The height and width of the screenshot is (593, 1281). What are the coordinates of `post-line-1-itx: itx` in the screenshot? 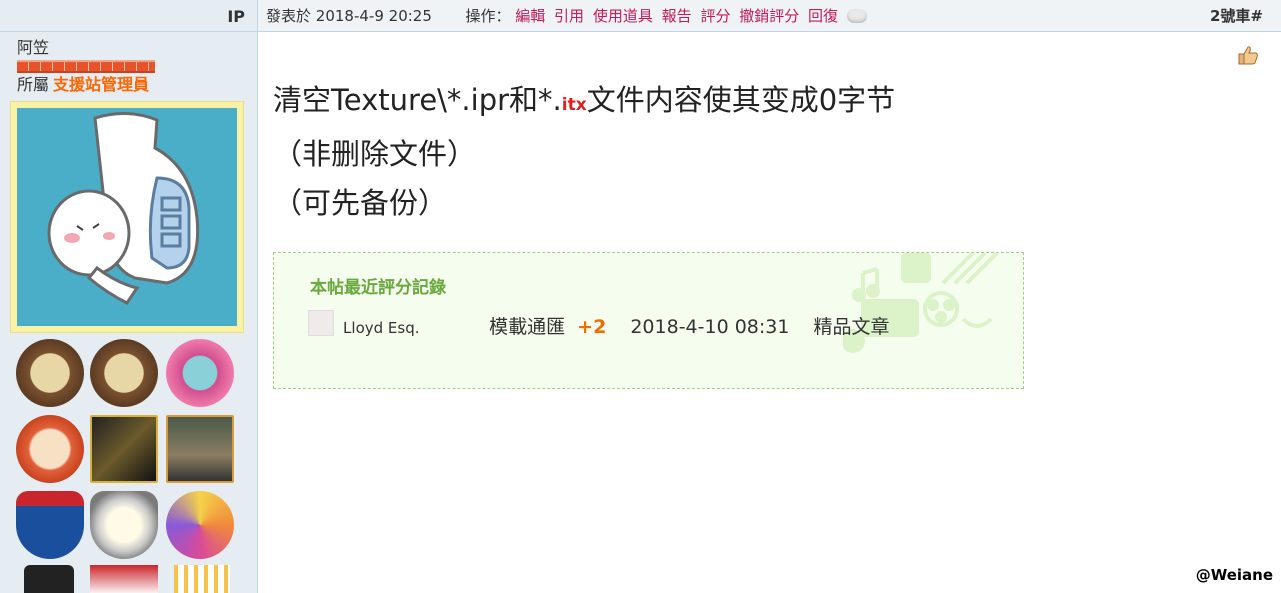 It's located at (574, 105).